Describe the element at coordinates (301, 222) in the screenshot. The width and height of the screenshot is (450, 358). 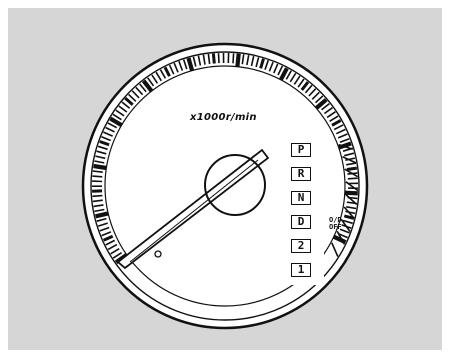
I see `gear-indicator-d: D` at that location.